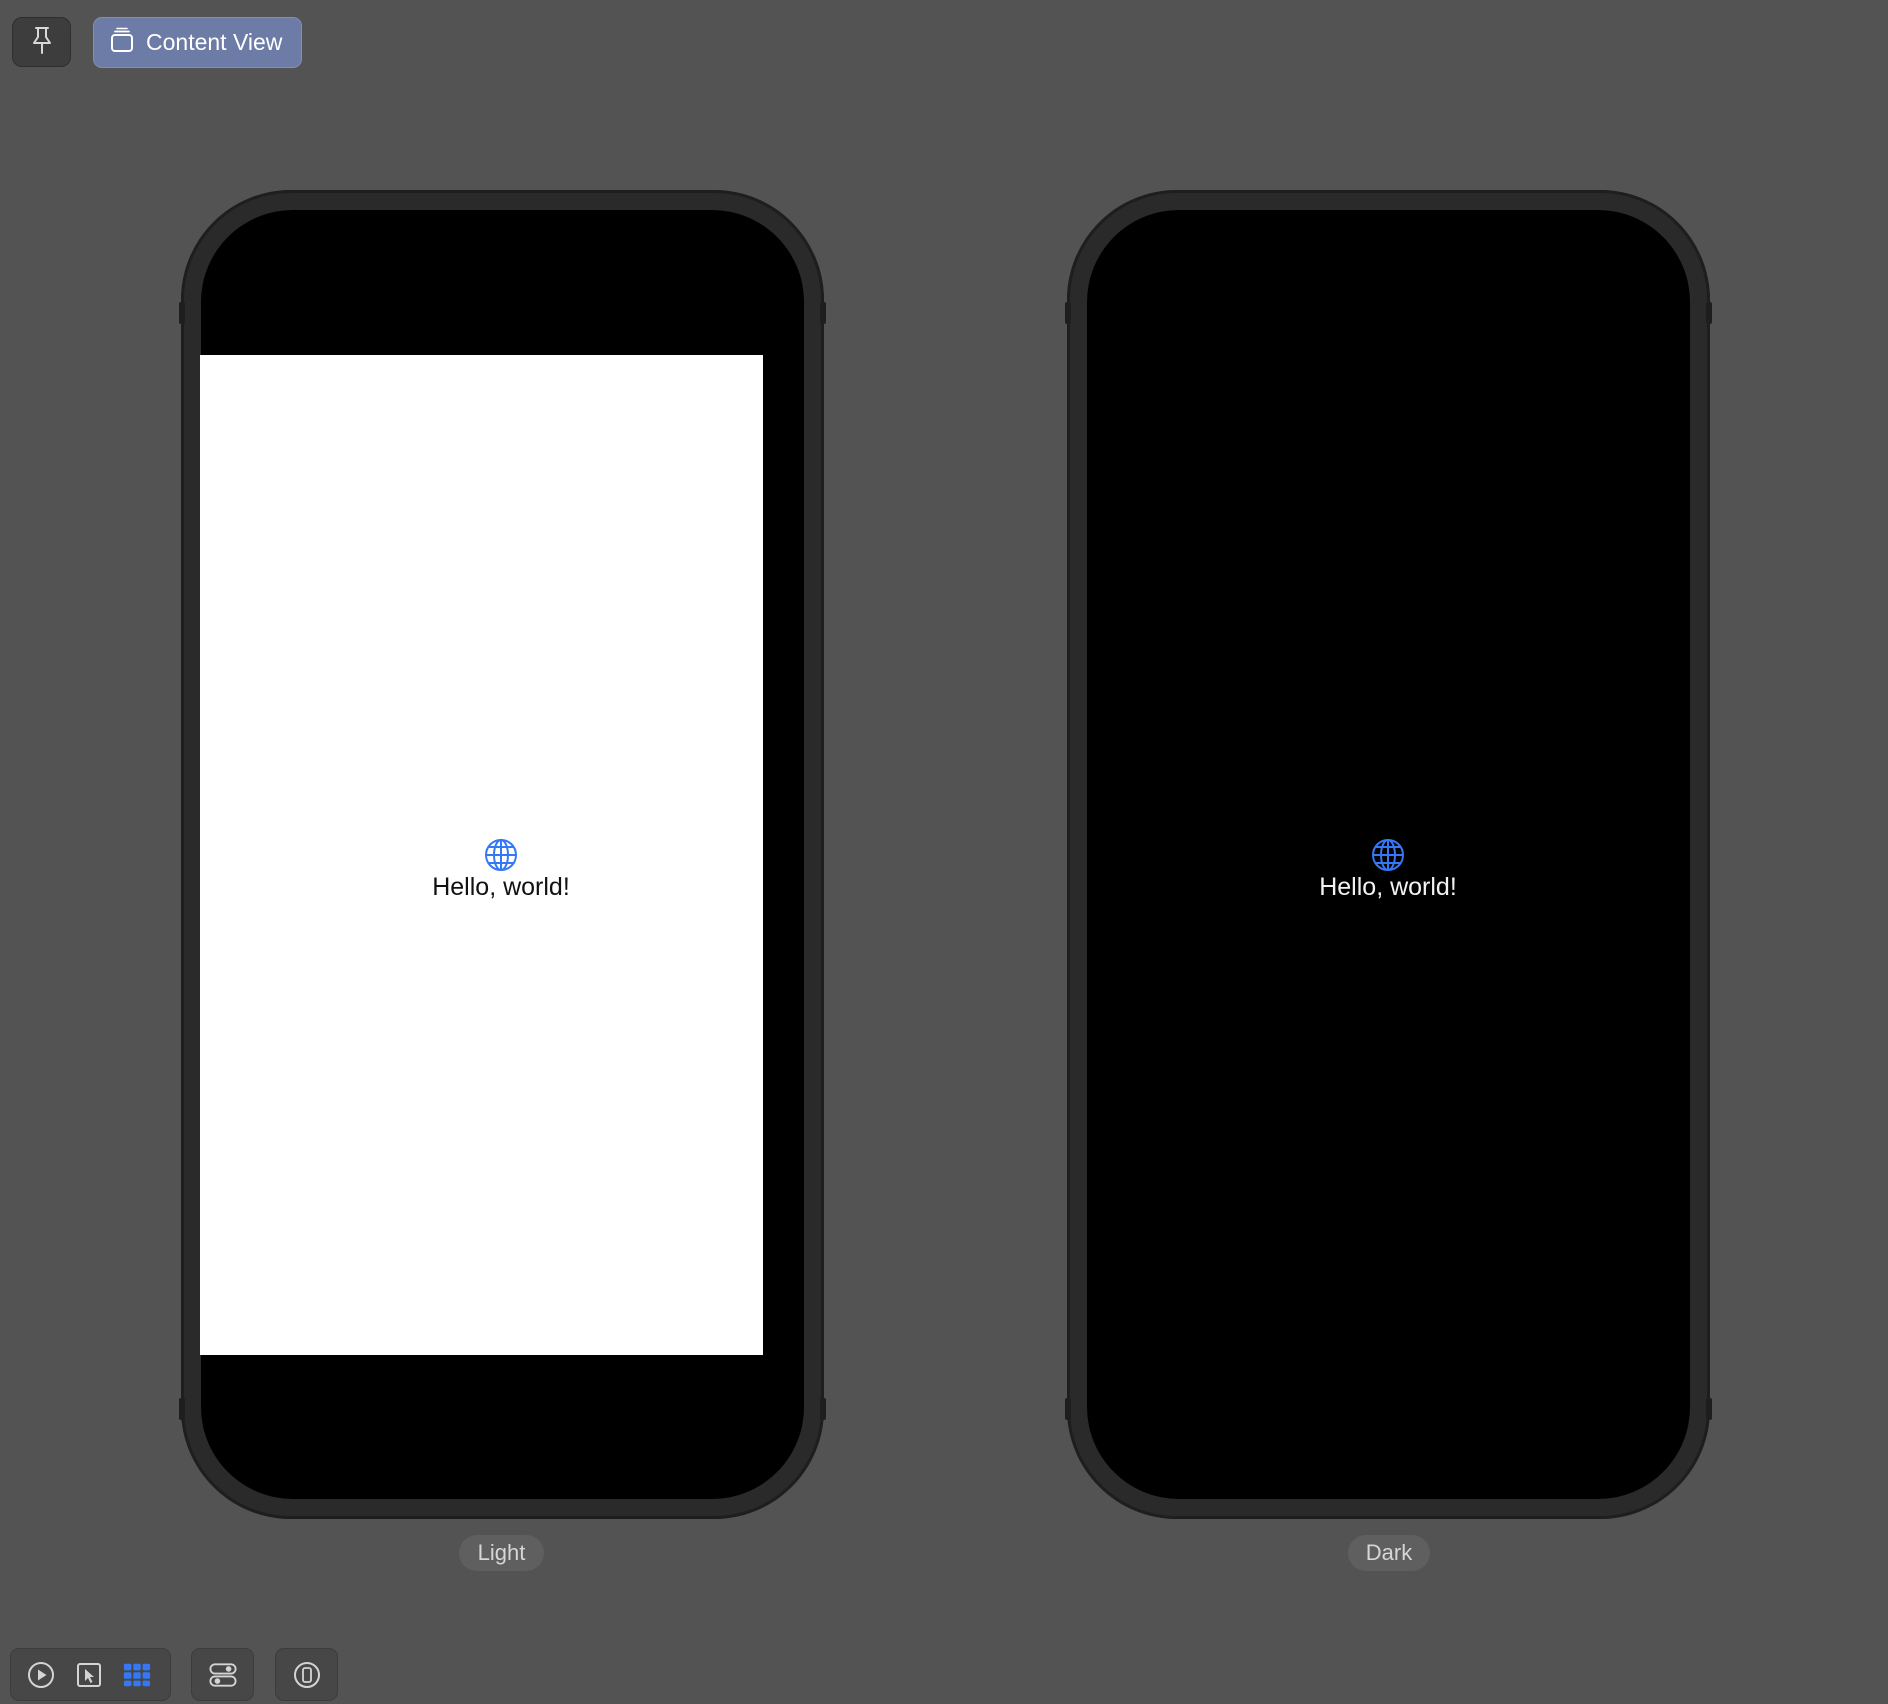  What do you see at coordinates (1389, 1553) in the screenshot?
I see `variant-label-dark: Dark` at bounding box center [1389, 1553].